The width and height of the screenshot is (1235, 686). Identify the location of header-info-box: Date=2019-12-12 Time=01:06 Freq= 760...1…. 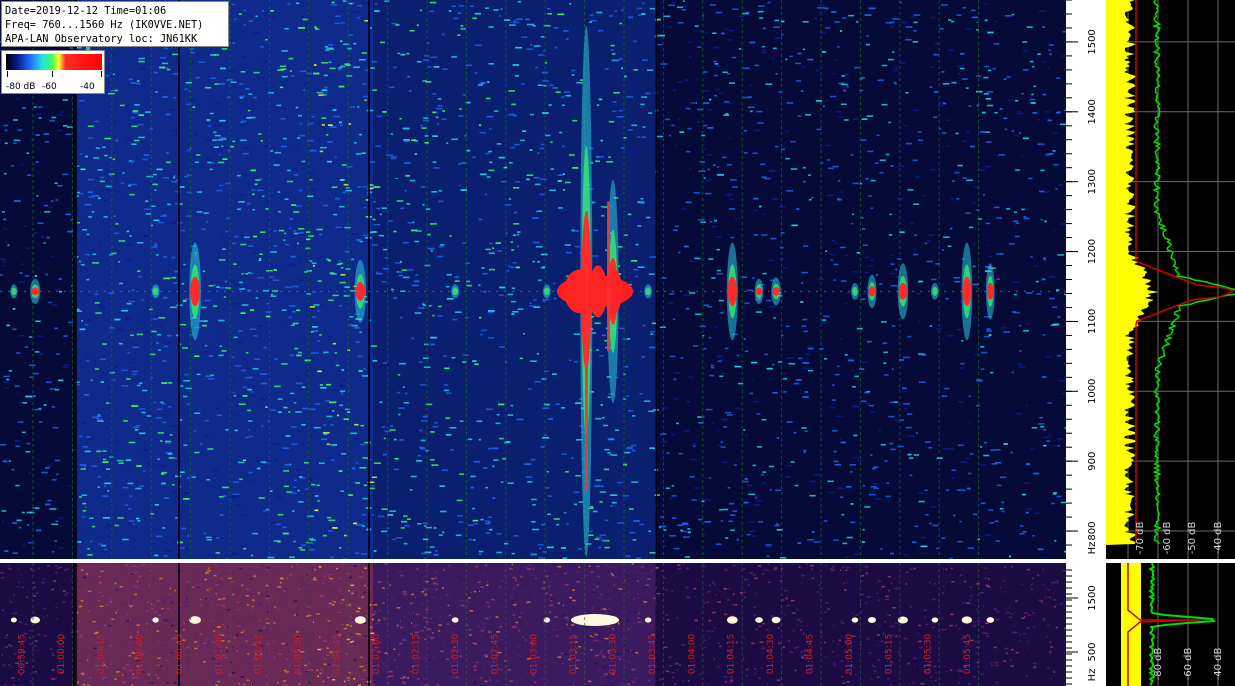
(115, 24).